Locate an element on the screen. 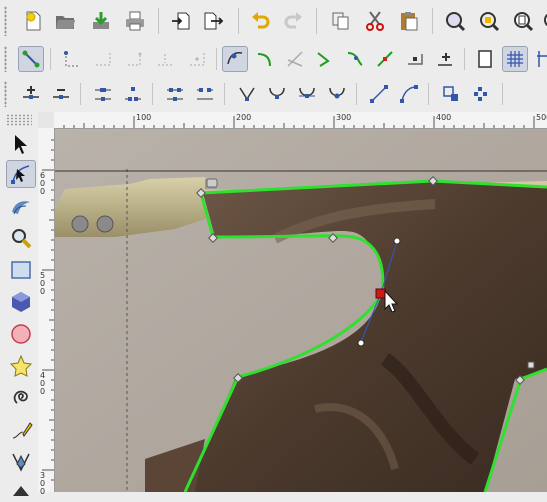 The height and width of the screenshot is (502, 547). spiral-tool-icon is located at coordinates (21, 398).